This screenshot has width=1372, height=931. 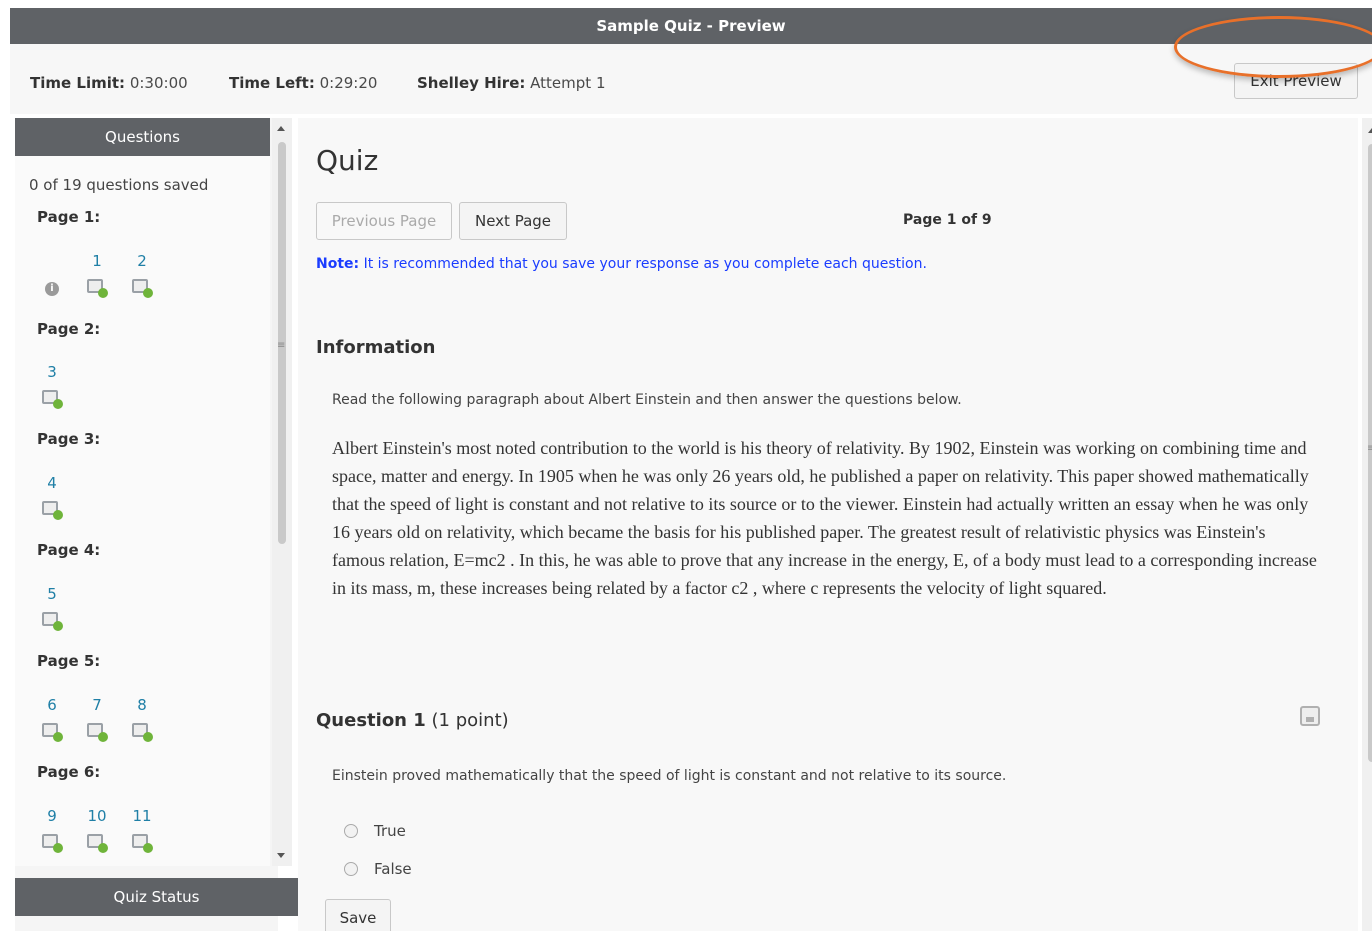 What do you see at coordinates (393, 869) in the screenshot?
I see `option-label: False` at bounding box center [393, 869].